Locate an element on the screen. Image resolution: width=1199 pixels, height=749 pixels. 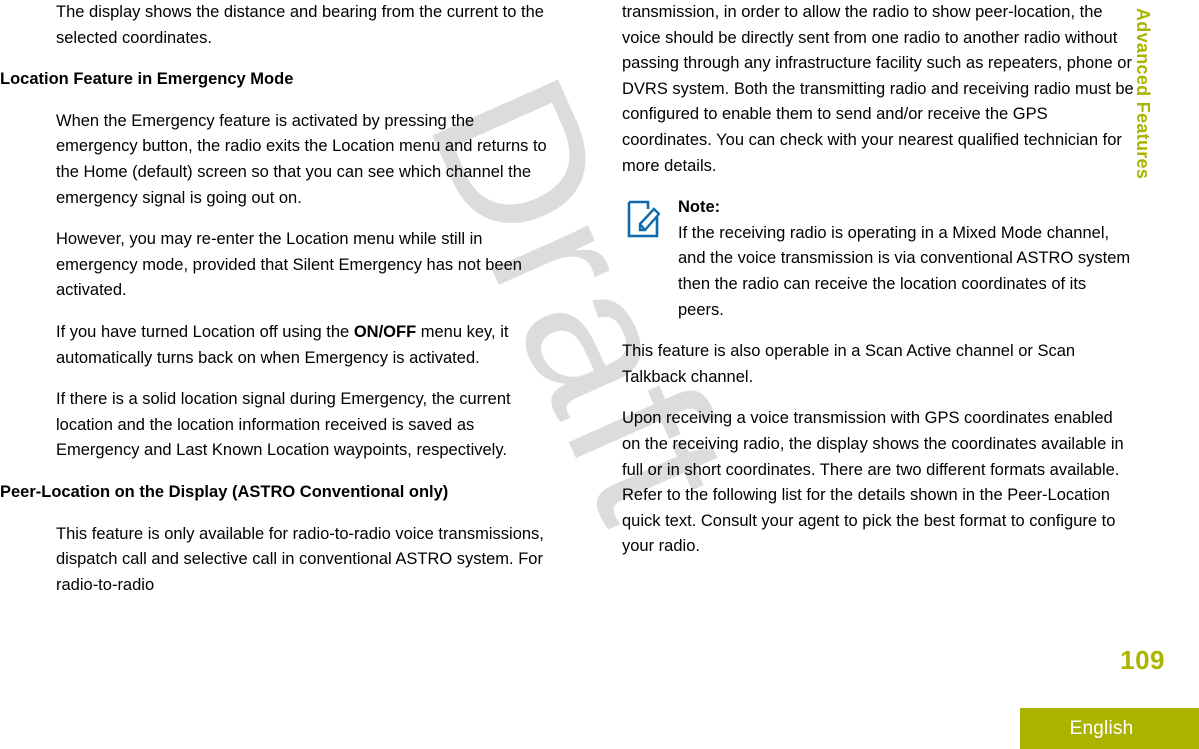
note-label: Note: is located at coordinates (699, 207).